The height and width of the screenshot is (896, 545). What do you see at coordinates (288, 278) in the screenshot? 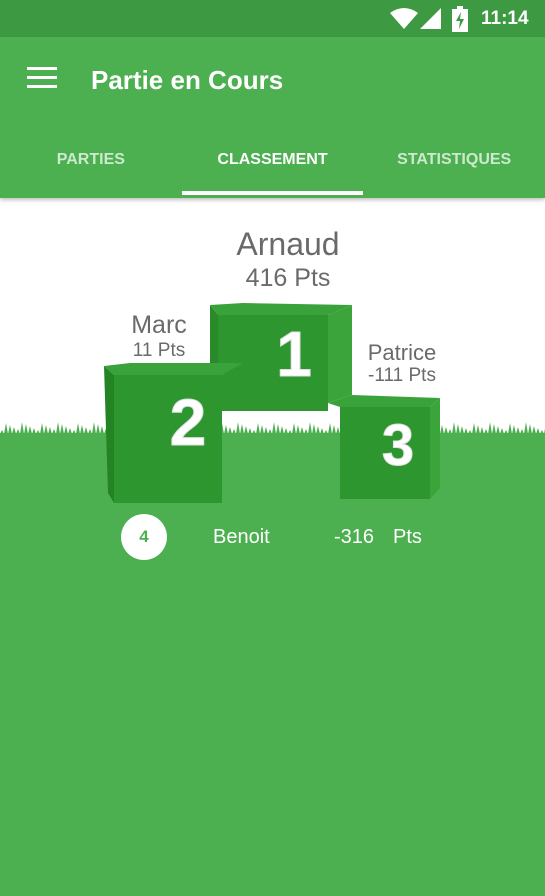
I see `first-place-score: 416 Pts` at bounding box center [288, 278].